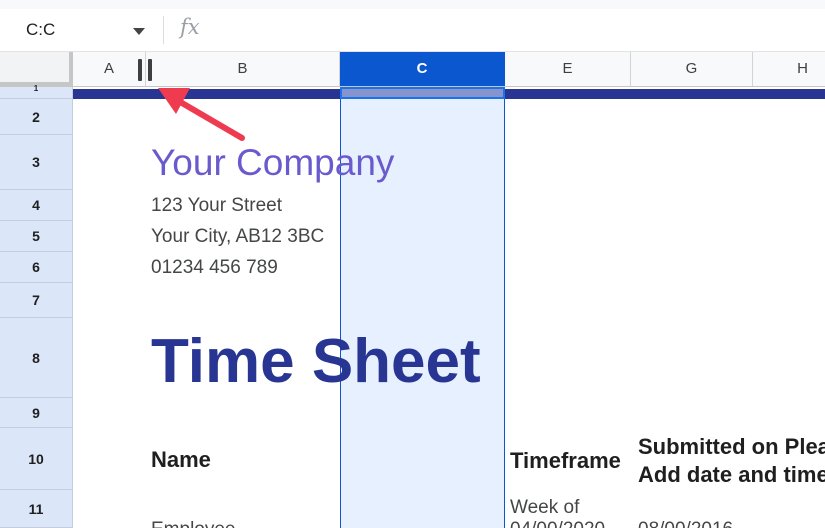 The width and height of the screenshot is (825, 528). I want to click on row-header-1: 1, so click(36, 92).